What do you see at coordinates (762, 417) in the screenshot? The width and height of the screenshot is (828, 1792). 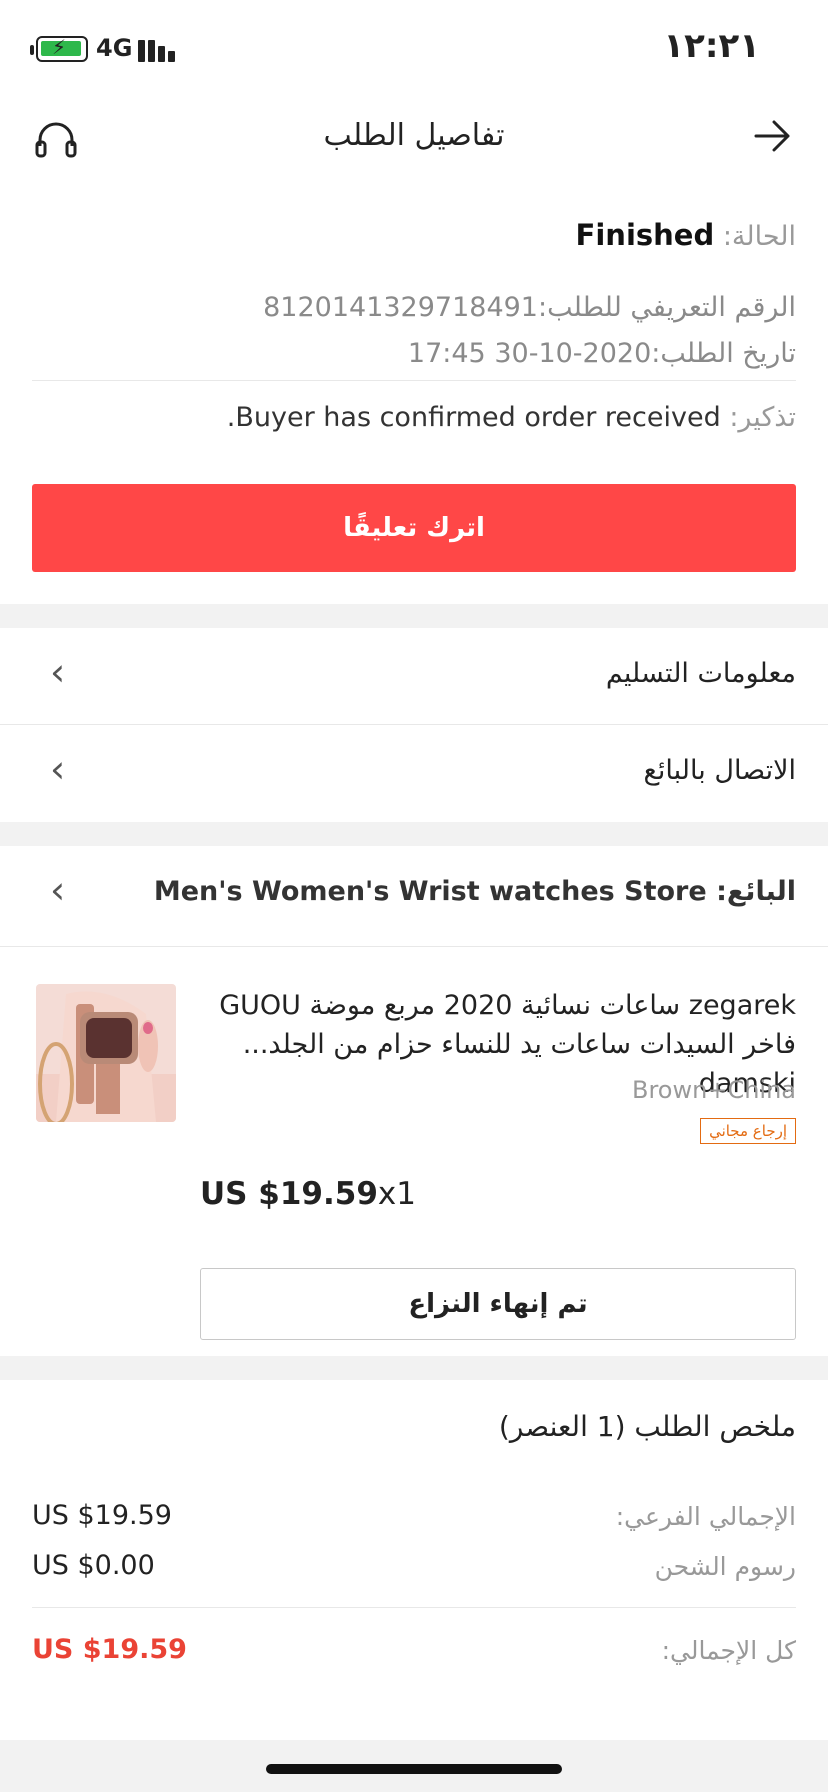 I see `reminder-label: تذكير:` at bounding box center [762, 417].